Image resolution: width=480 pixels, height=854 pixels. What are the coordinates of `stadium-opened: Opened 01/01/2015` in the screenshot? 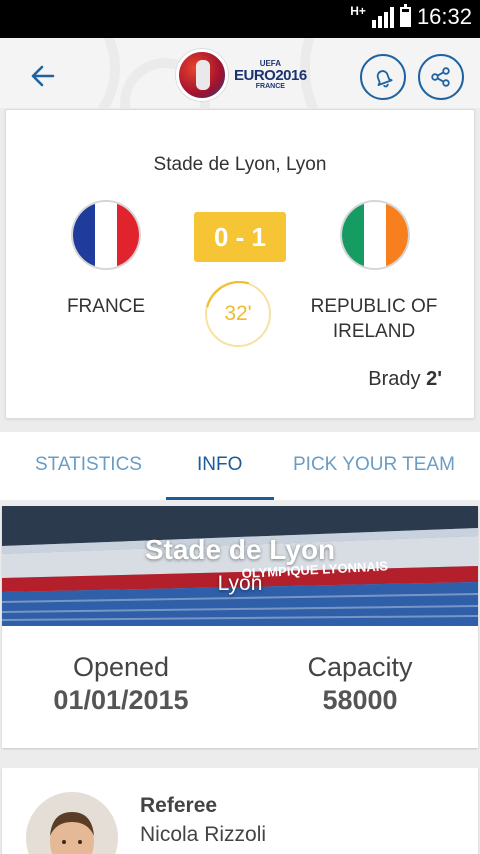 It's located at (121, 684).